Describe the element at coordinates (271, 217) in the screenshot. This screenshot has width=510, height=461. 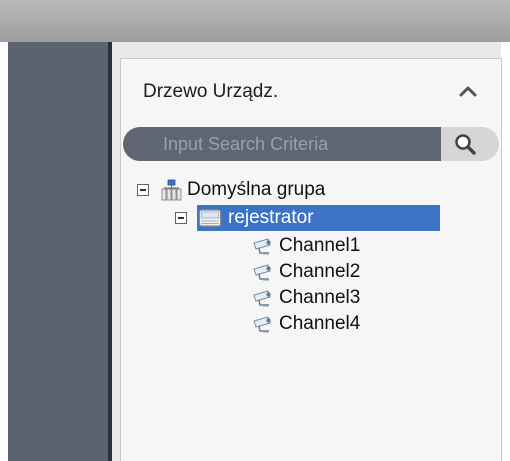
I see `device-label: rejestrator` at that location.